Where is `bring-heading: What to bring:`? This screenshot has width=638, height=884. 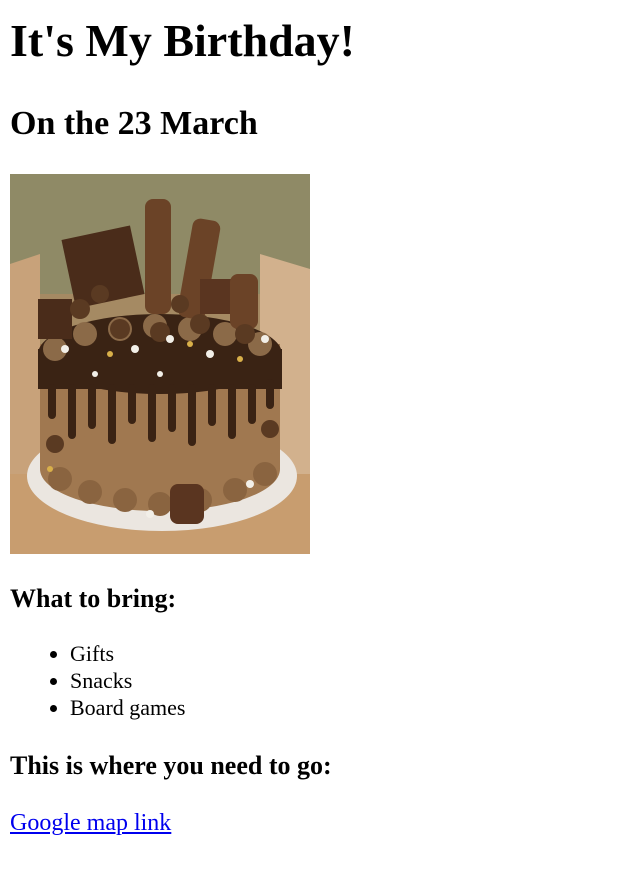 bring-heading: What to bring: is located at coordinates (93, 598).